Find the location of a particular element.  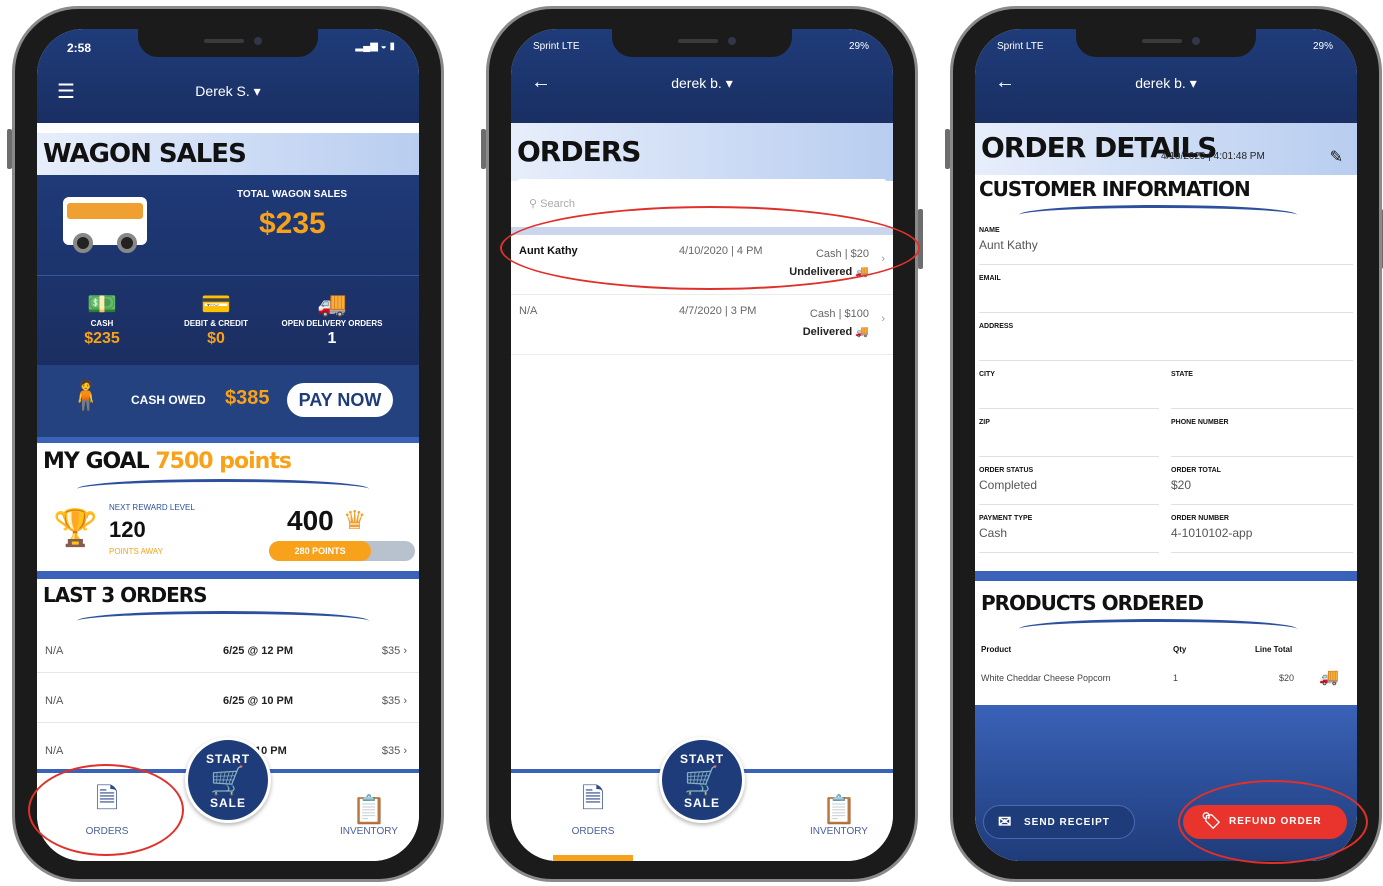

order-date: 4/7/2020 | 3 PM is located at coordinates (718, 311).